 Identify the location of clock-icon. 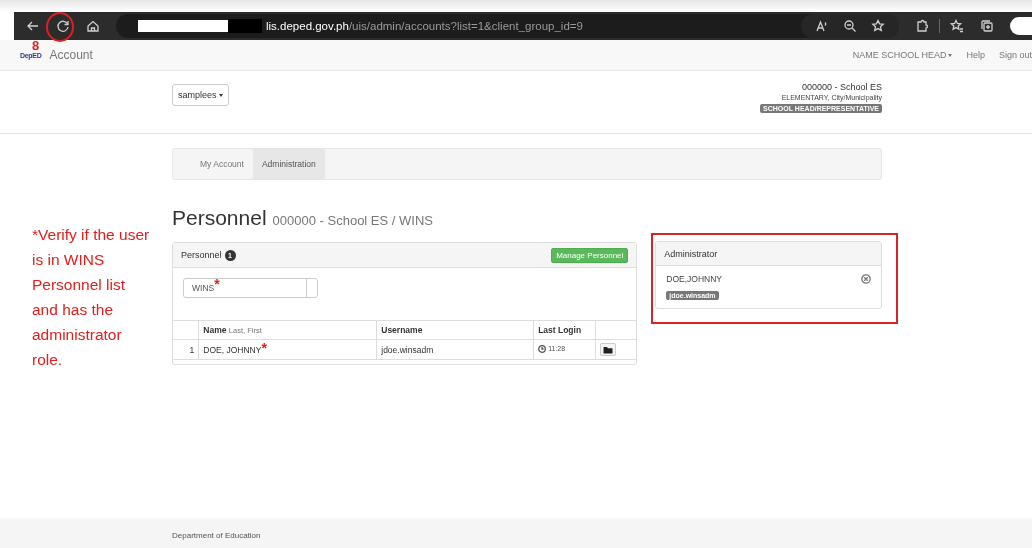
(542, 348).